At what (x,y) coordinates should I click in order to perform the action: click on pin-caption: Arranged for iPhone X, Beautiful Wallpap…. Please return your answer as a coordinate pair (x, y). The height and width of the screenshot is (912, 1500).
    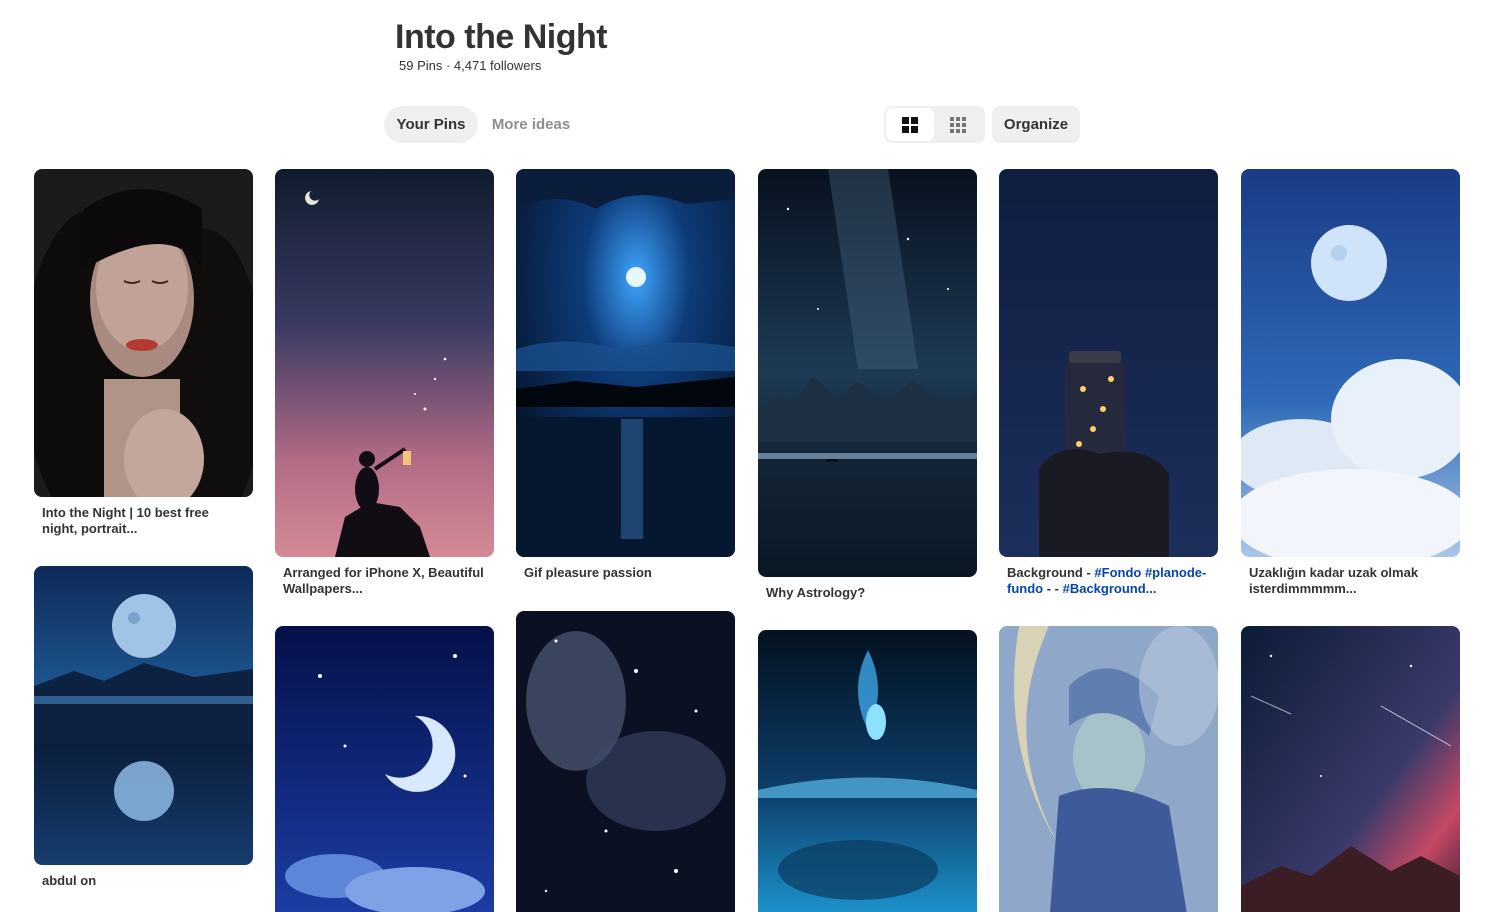
    Looking at the image, I should click on (383, 580).